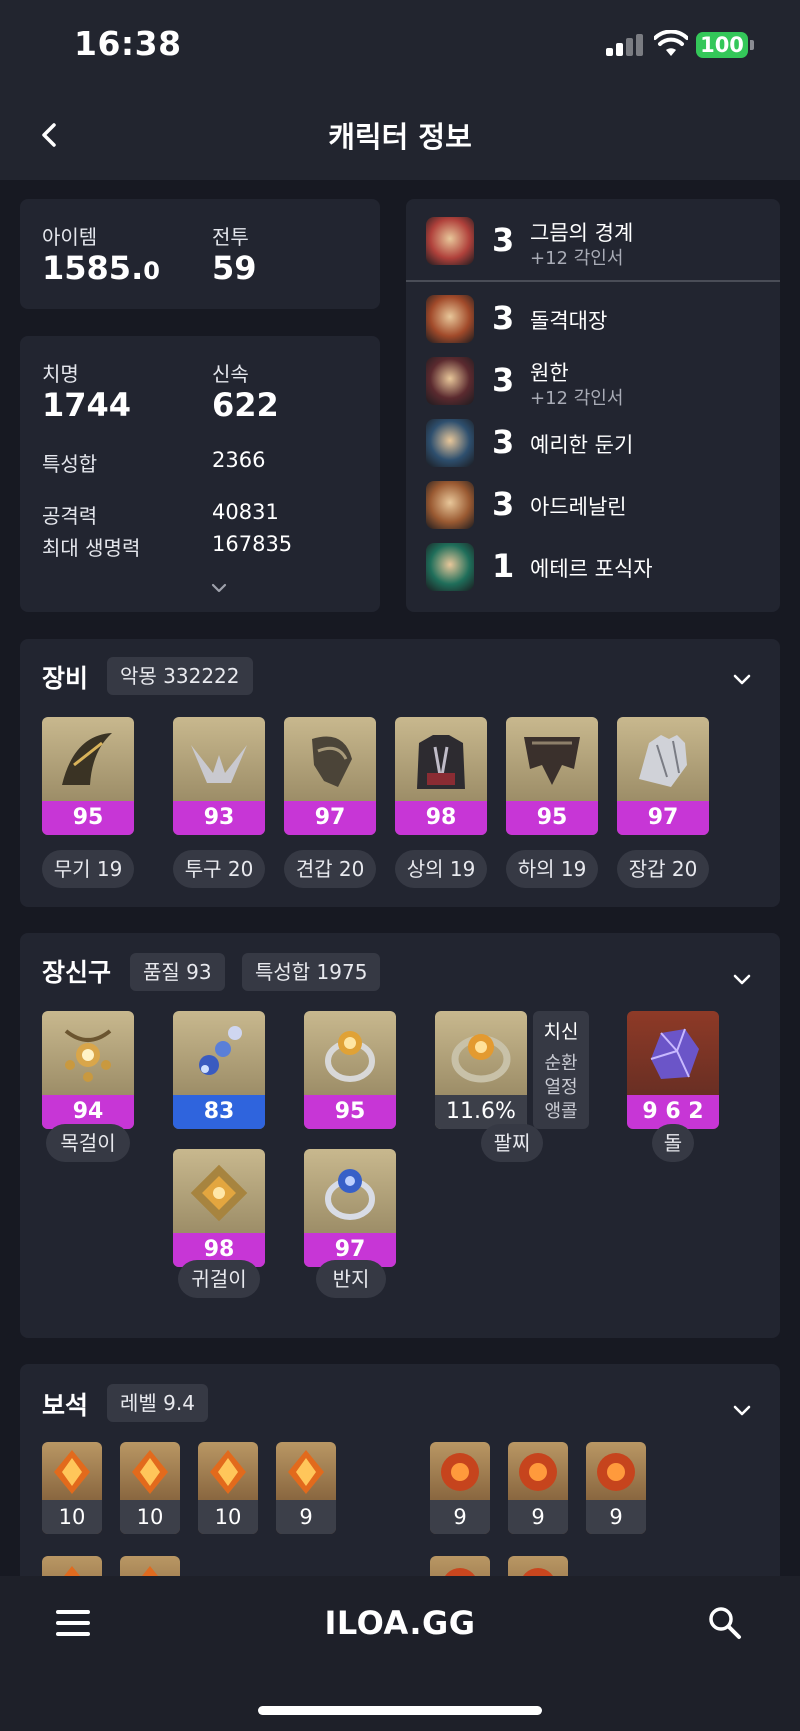  I want to click on earring-item: 83, so click(219, 1070).